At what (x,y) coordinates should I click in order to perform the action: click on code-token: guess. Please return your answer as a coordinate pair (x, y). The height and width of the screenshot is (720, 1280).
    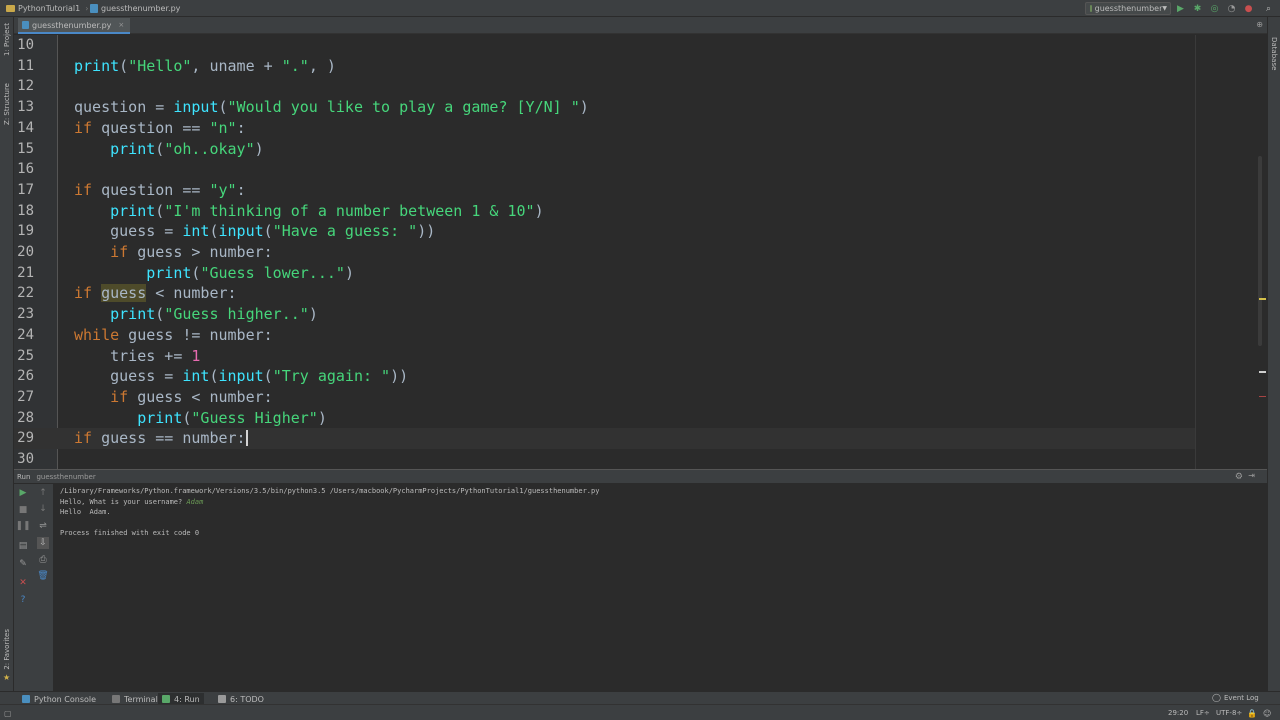
    Looking at the image, I should click on (124, 293).